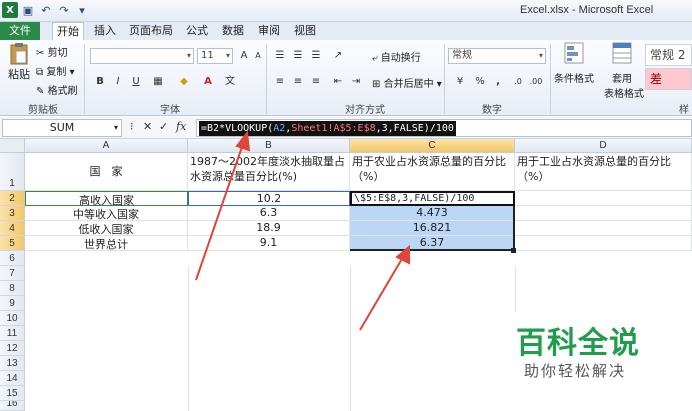 The image size is (692, 411). Describe the element at coordinates (603, 228) in the screenshot. I see `cell-d4` at that location.